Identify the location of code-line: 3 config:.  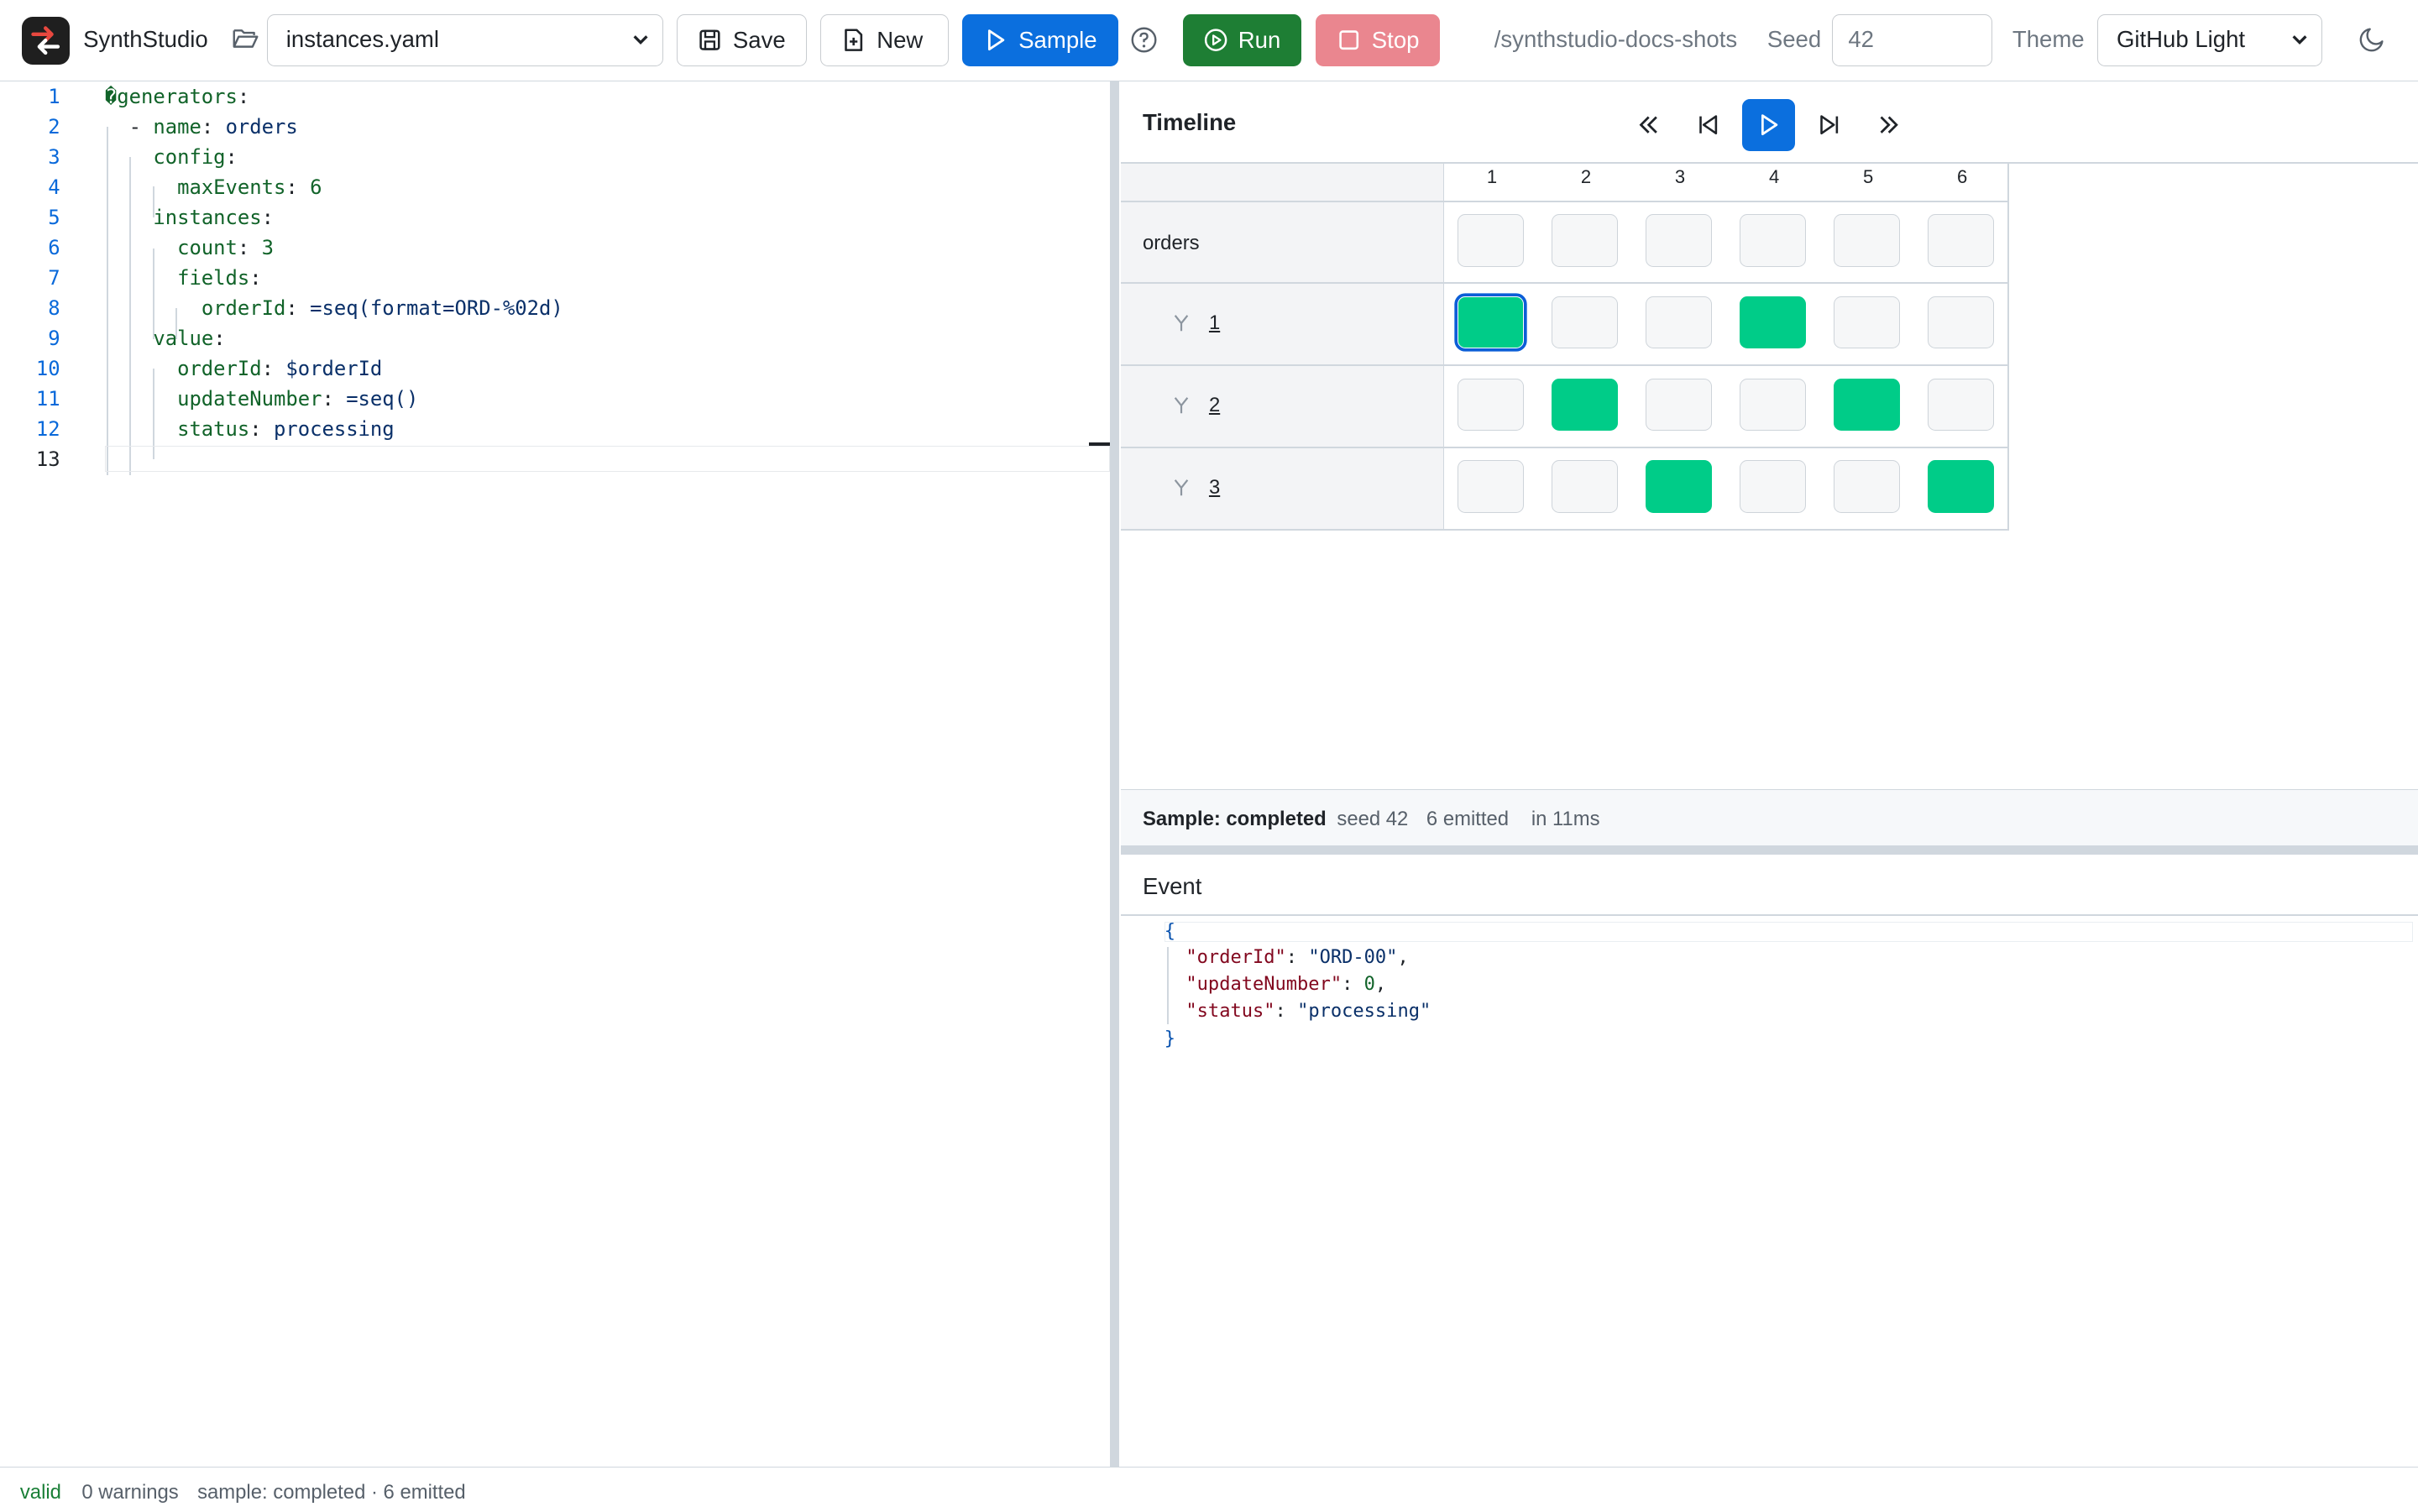
(555, 160).